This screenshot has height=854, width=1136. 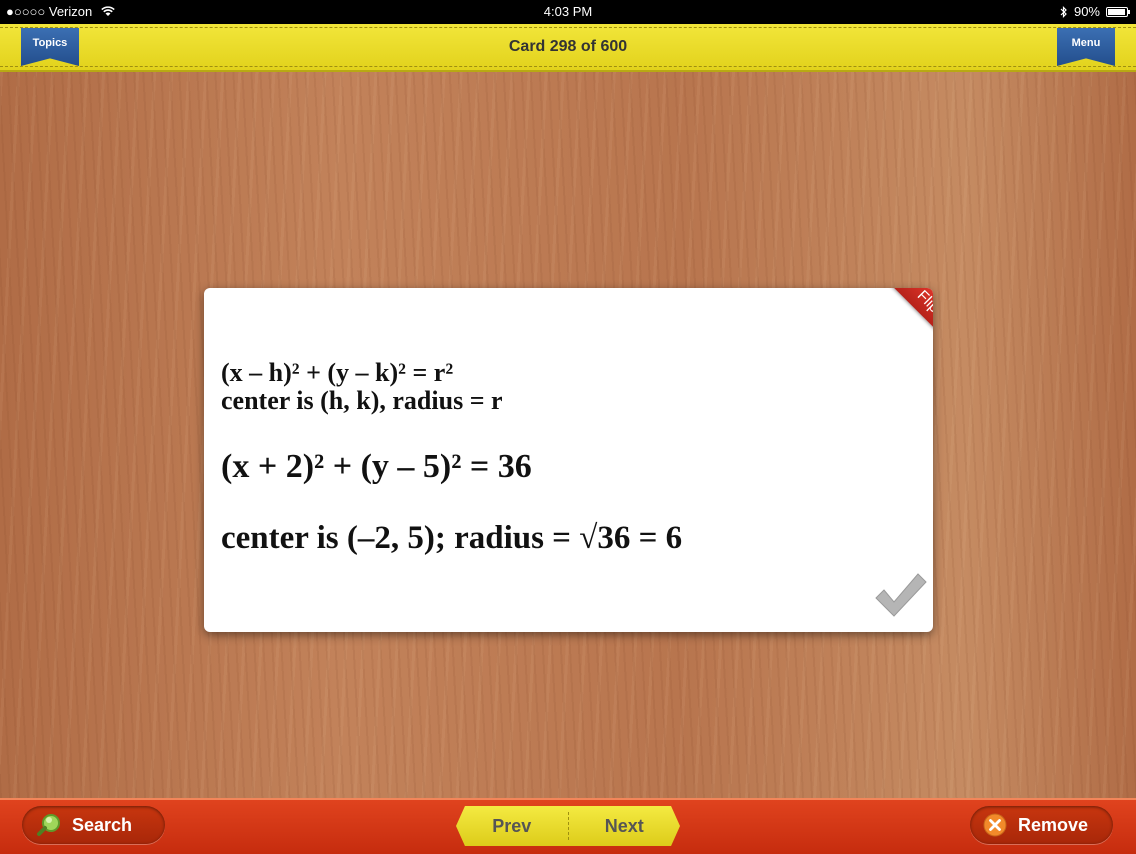 I want to click on menu-button: Menu, so click(x=1086, y=47).